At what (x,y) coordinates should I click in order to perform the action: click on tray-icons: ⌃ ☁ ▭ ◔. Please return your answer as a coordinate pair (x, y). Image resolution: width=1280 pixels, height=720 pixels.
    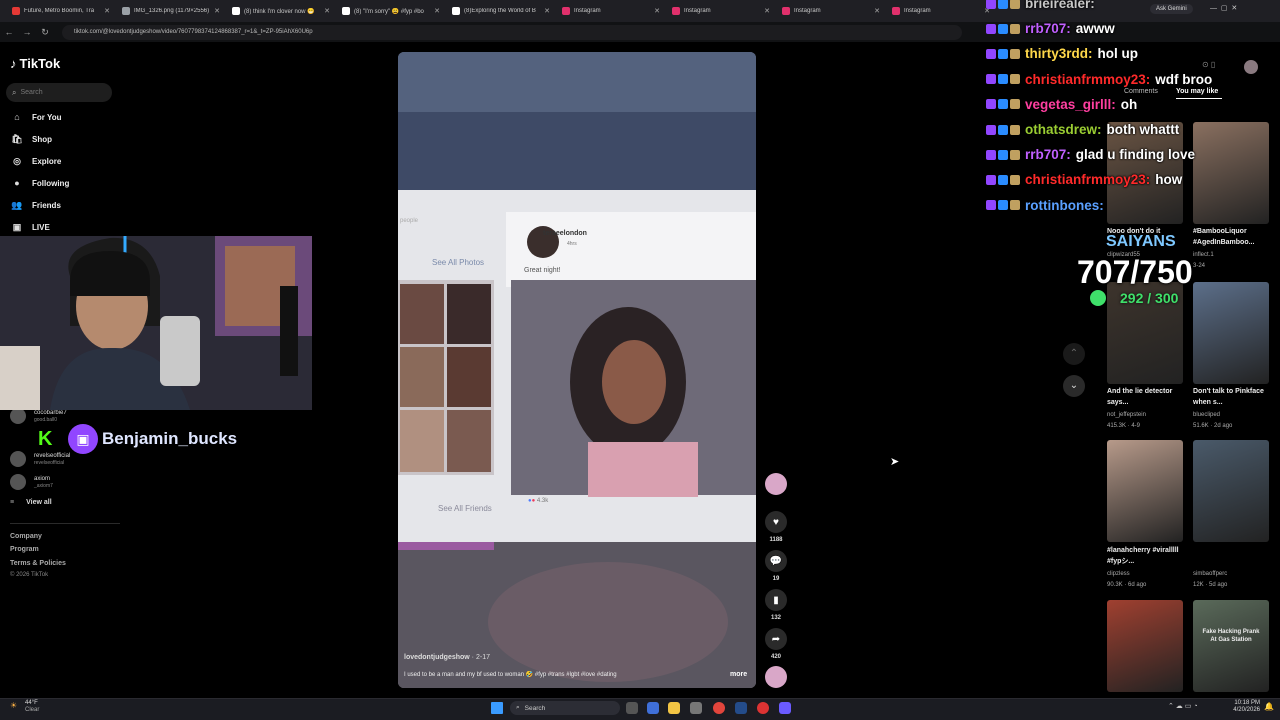
    Looking at the image, I should click on (1183, 706).